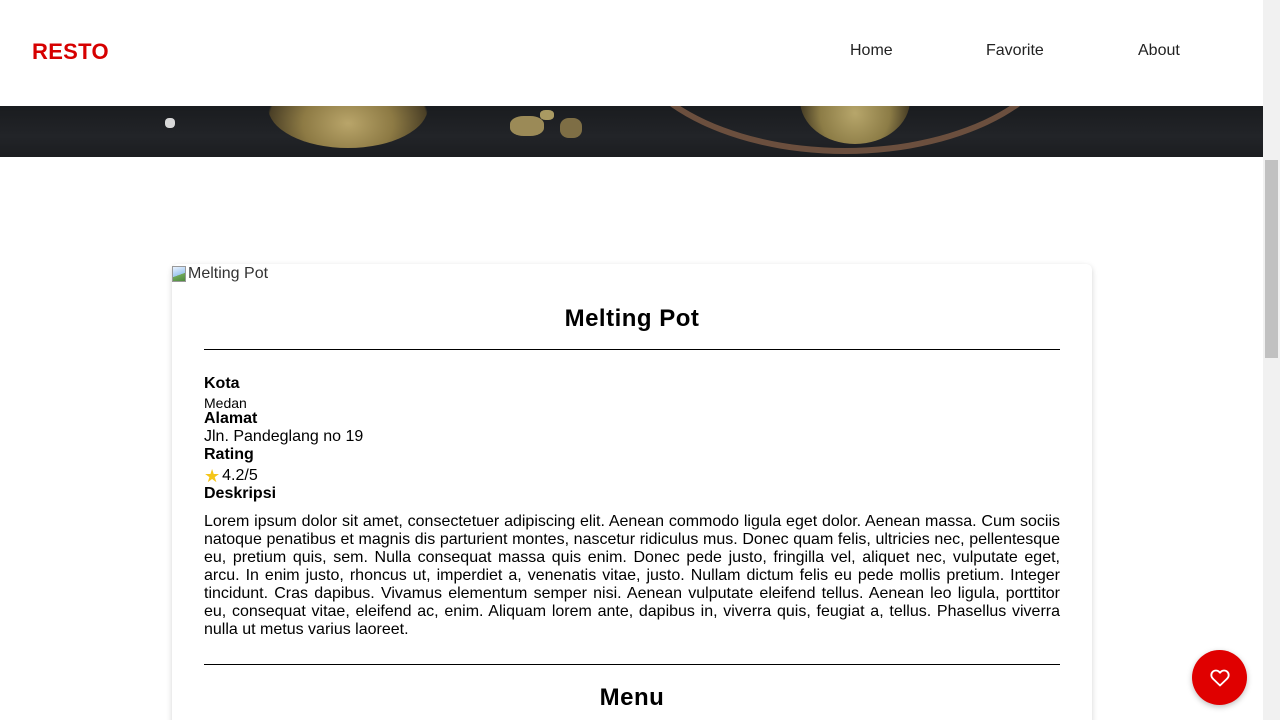  Describe the element at coordinates (632, 697) in the screenshot. I see `menu-heading: Menu` at that location.